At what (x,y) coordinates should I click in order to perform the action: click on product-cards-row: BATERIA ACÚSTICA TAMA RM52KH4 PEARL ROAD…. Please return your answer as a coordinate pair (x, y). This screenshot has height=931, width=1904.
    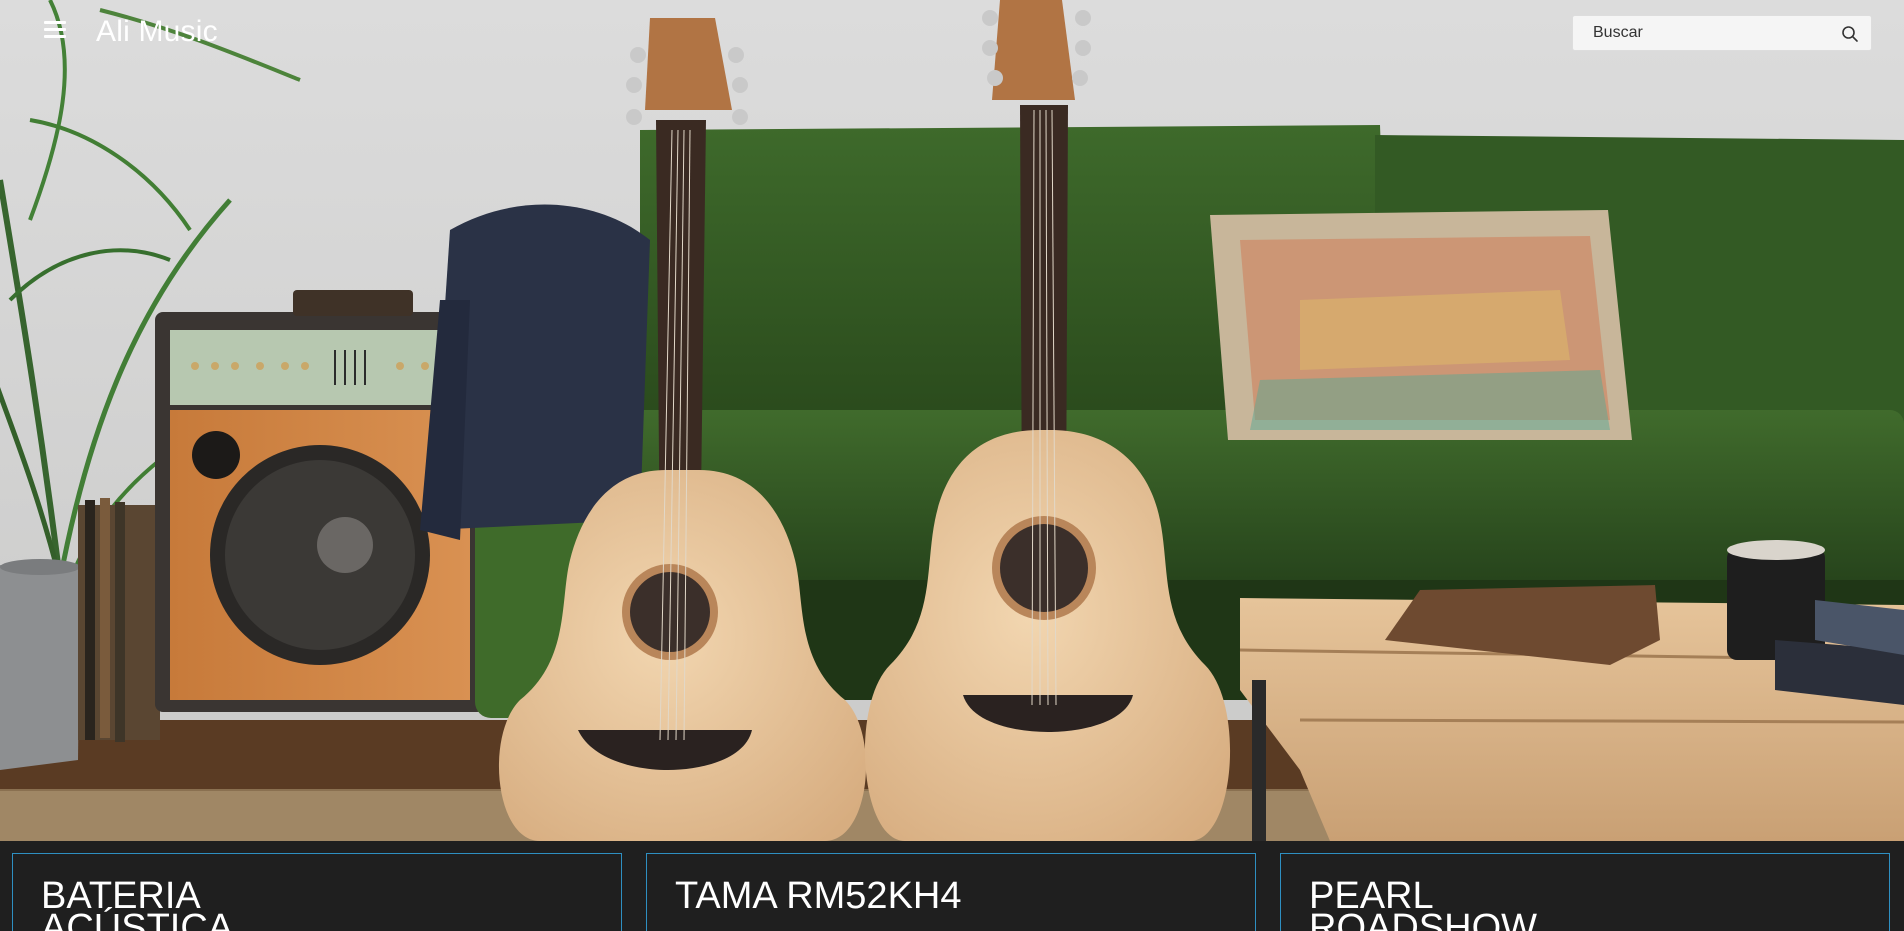
    Looking at the image, I should click on (952, 886).